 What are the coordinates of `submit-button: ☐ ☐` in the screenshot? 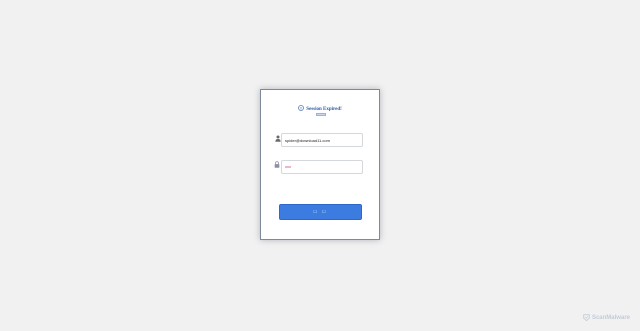 It's located at (320, 212).